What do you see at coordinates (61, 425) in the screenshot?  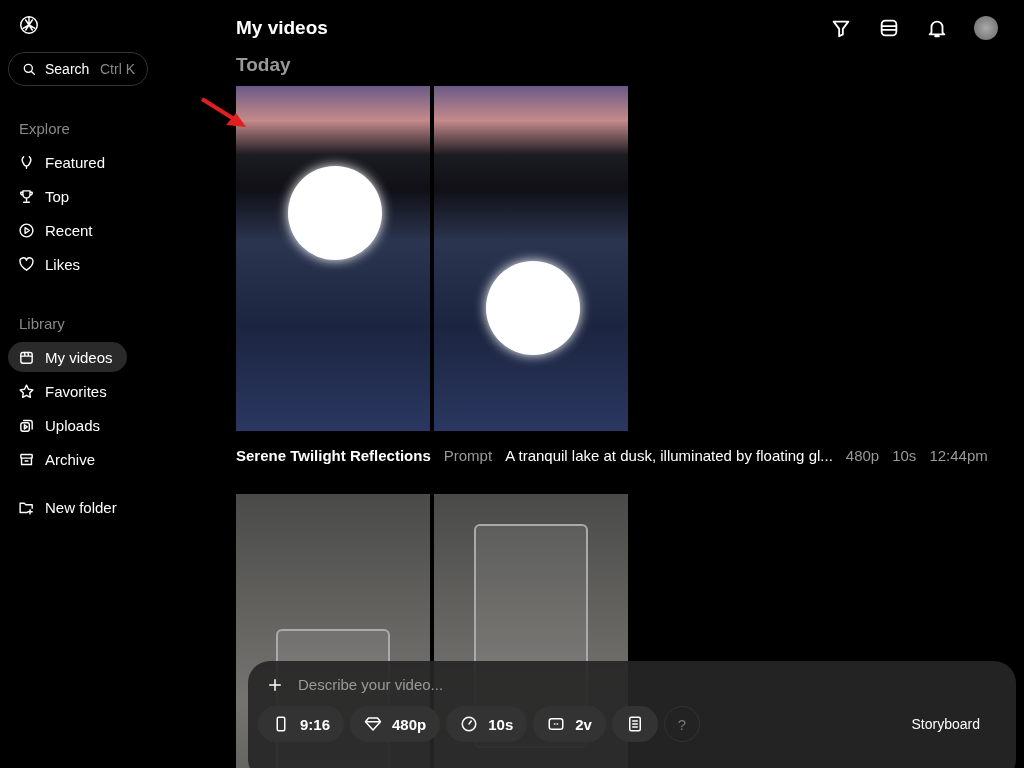 I see `sidebar-item: Uploads` at bounding box center [61, 425].